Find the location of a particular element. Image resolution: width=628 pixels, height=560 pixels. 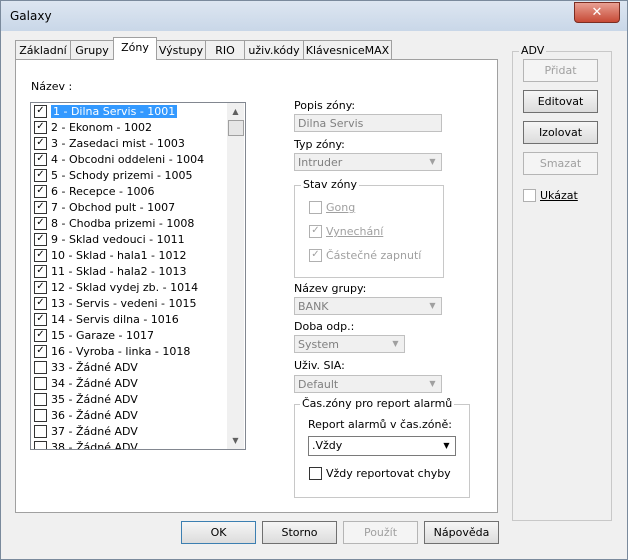

zone-list-item-label: 16 - Vyroba - linka - 1018 is located at coordinates (121, 351).